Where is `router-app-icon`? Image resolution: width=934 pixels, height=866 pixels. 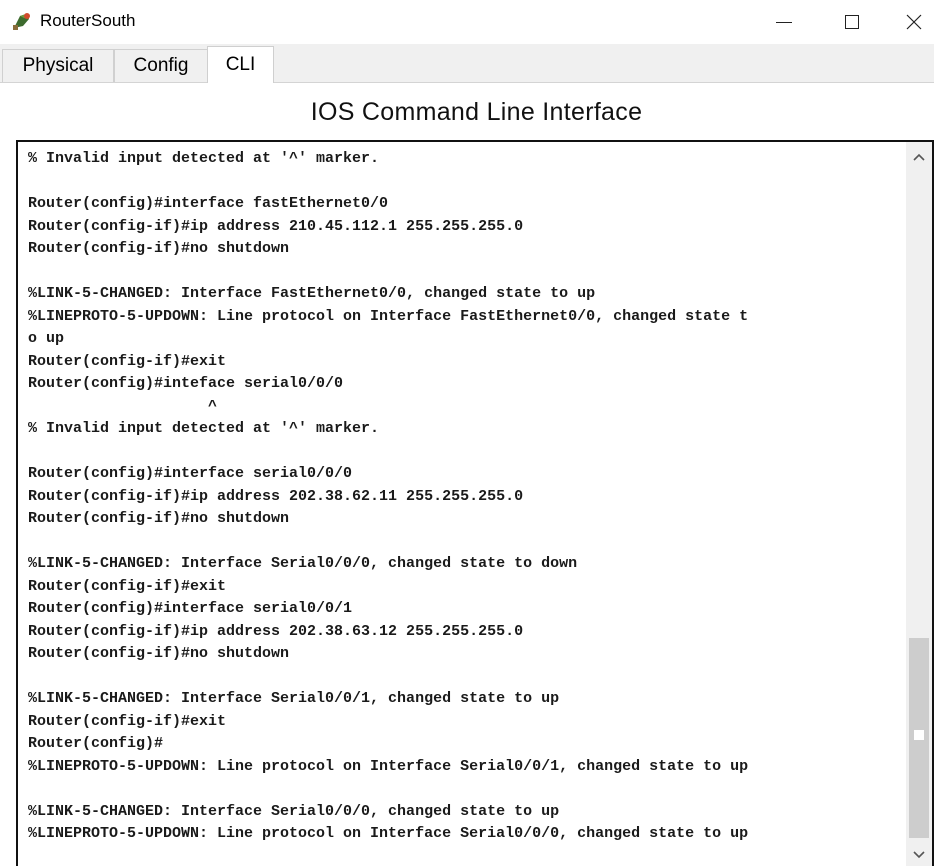
router-app-icon is located at coordinates (21, 21).